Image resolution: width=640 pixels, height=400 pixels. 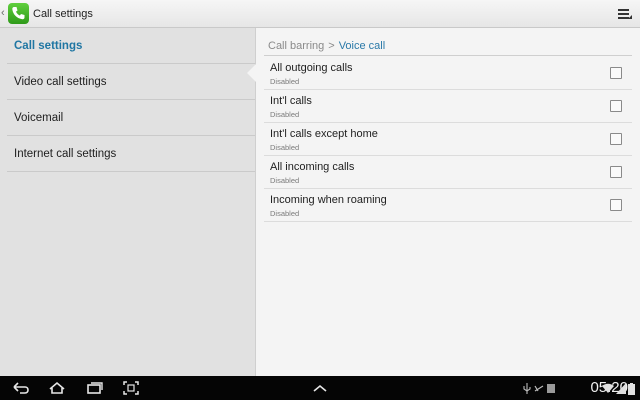 What do you see at coordinates (131, 46) in the screenshot?
I see `sidebar-item-call-settings: Call settings` at bounding box center [131, 46].